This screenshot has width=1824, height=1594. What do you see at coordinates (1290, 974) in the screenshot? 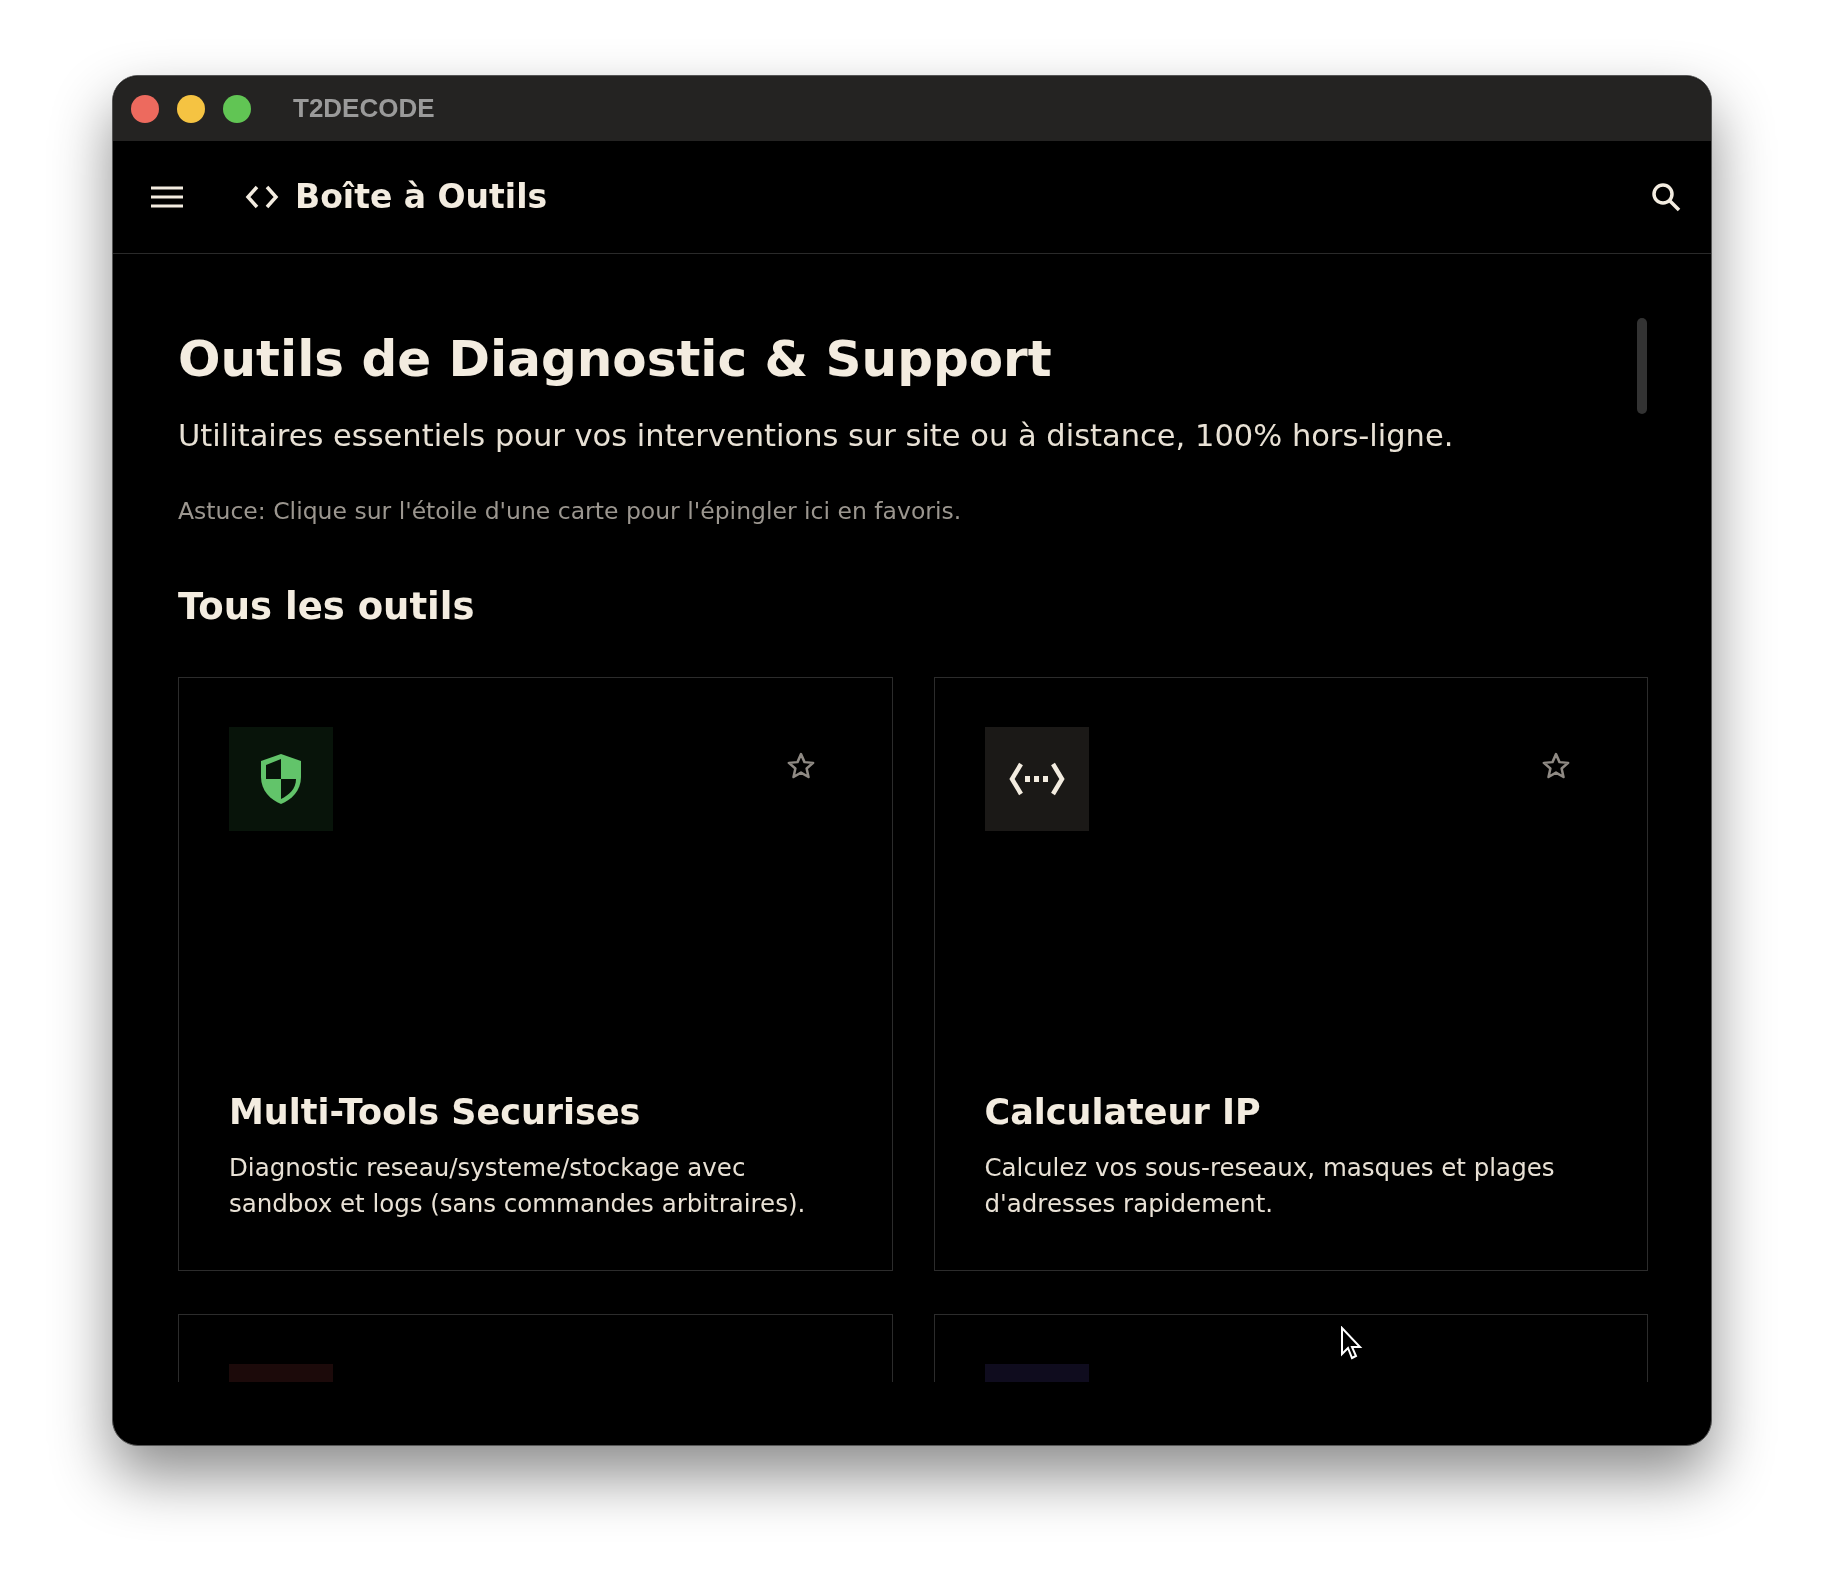
I see `tool-card: Calculateur IP Calculez vos sous-reseaux, masques et plages d'adresses rapidement.` at bounding box center [1290, 974].